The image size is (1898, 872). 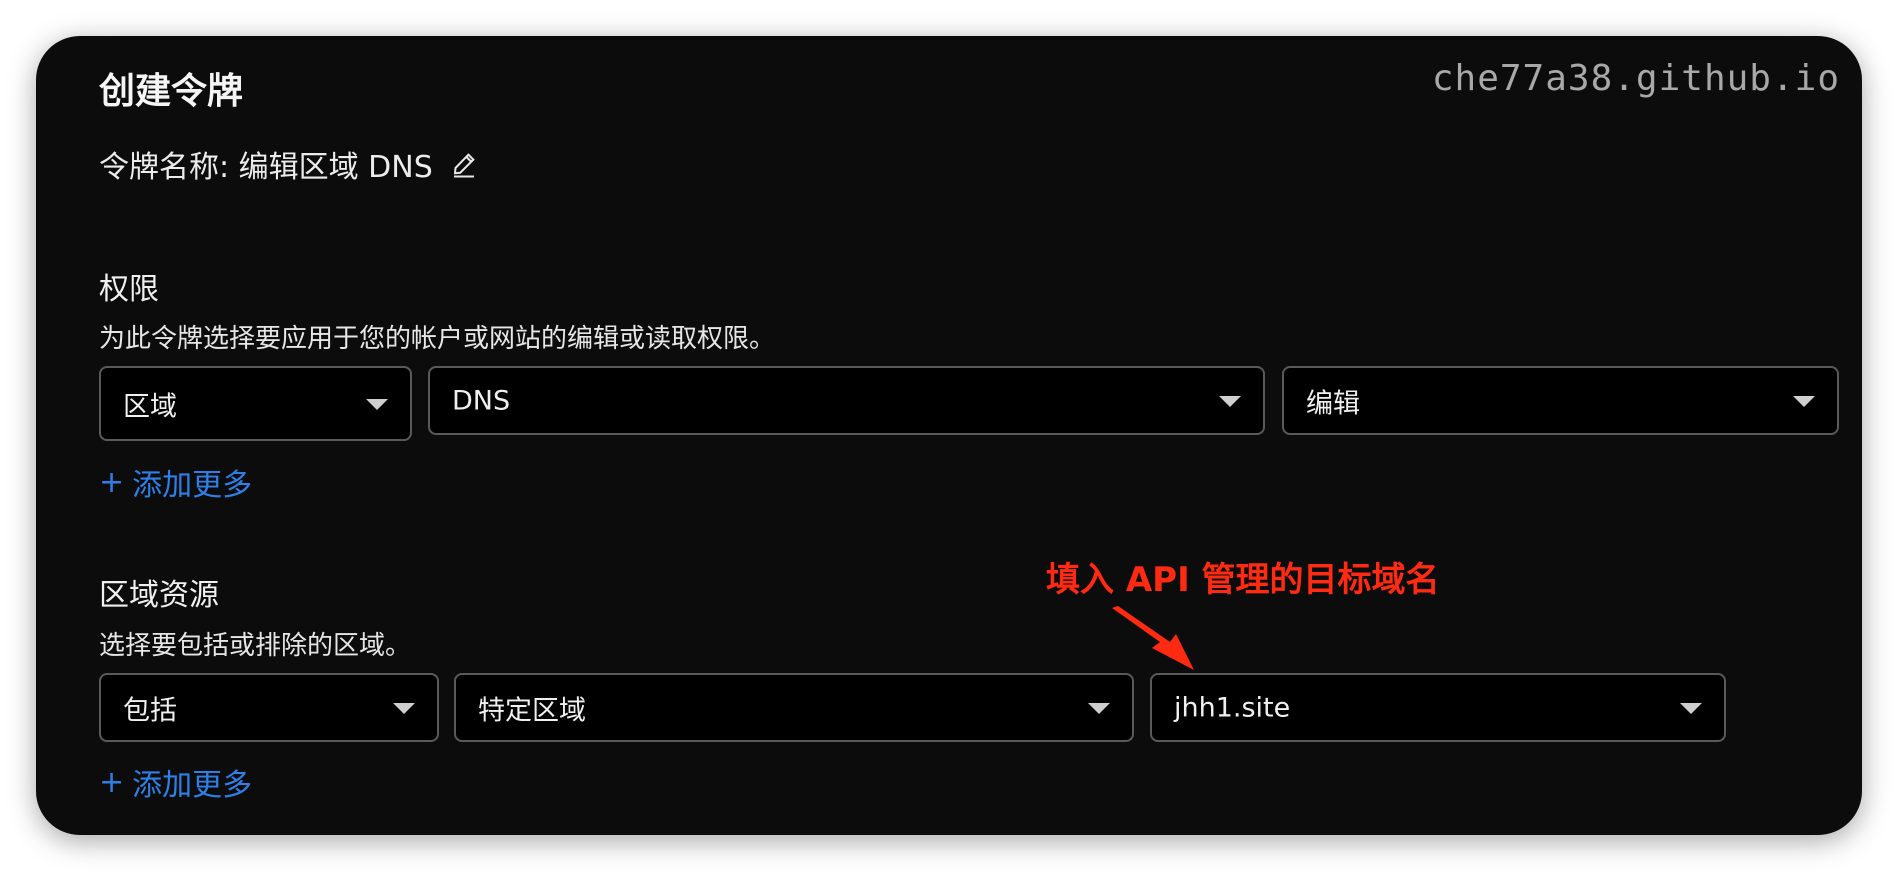 I want to click on permission-level-select: 编辑, so click(x=1560, y=400).